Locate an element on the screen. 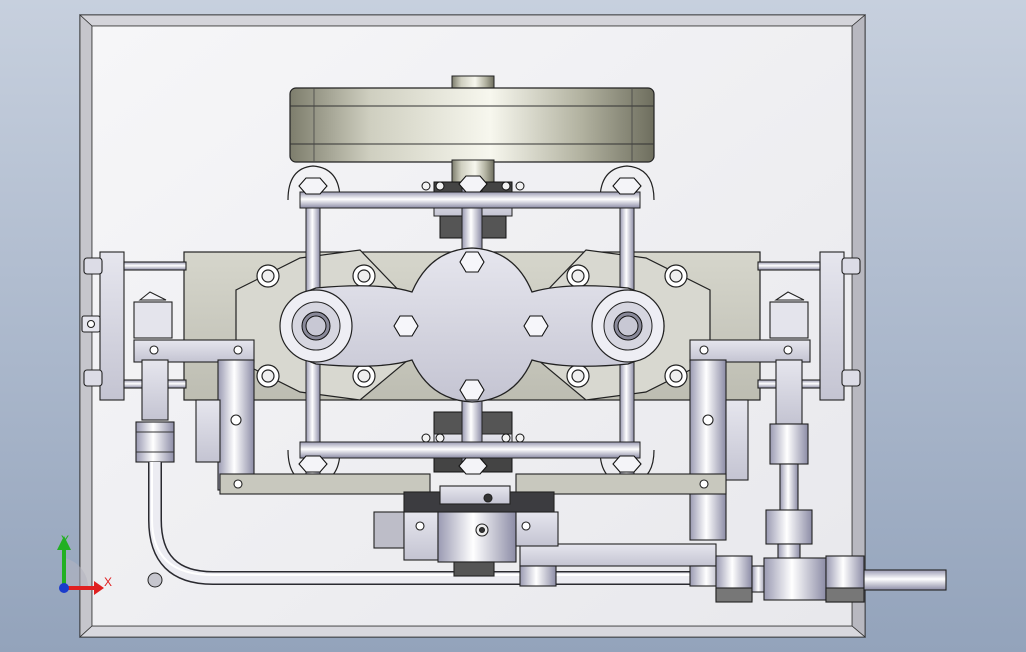  triad-x-label: X is located at coordinates (108, 582).